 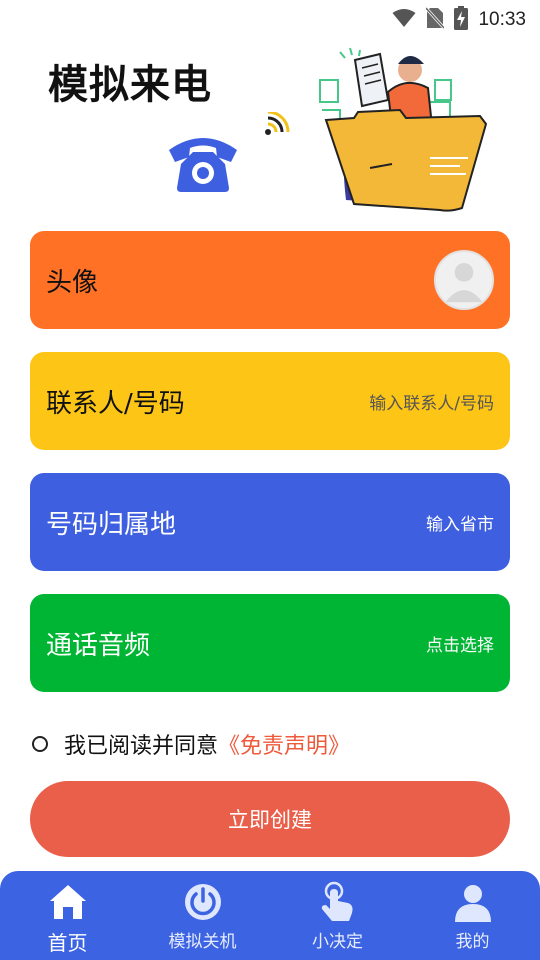 I want to click on status-bar: 10:33, so click(x=270, y=18).